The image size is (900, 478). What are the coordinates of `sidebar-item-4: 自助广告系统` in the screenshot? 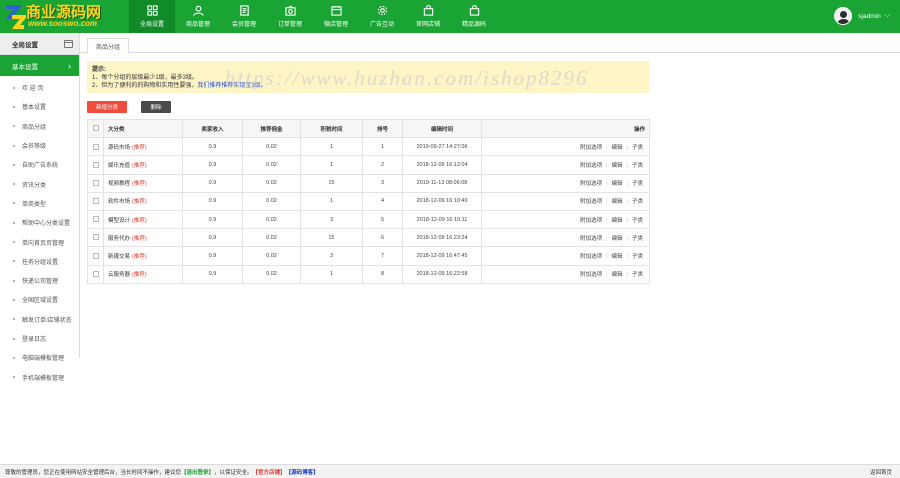 It's located at (39, 164).